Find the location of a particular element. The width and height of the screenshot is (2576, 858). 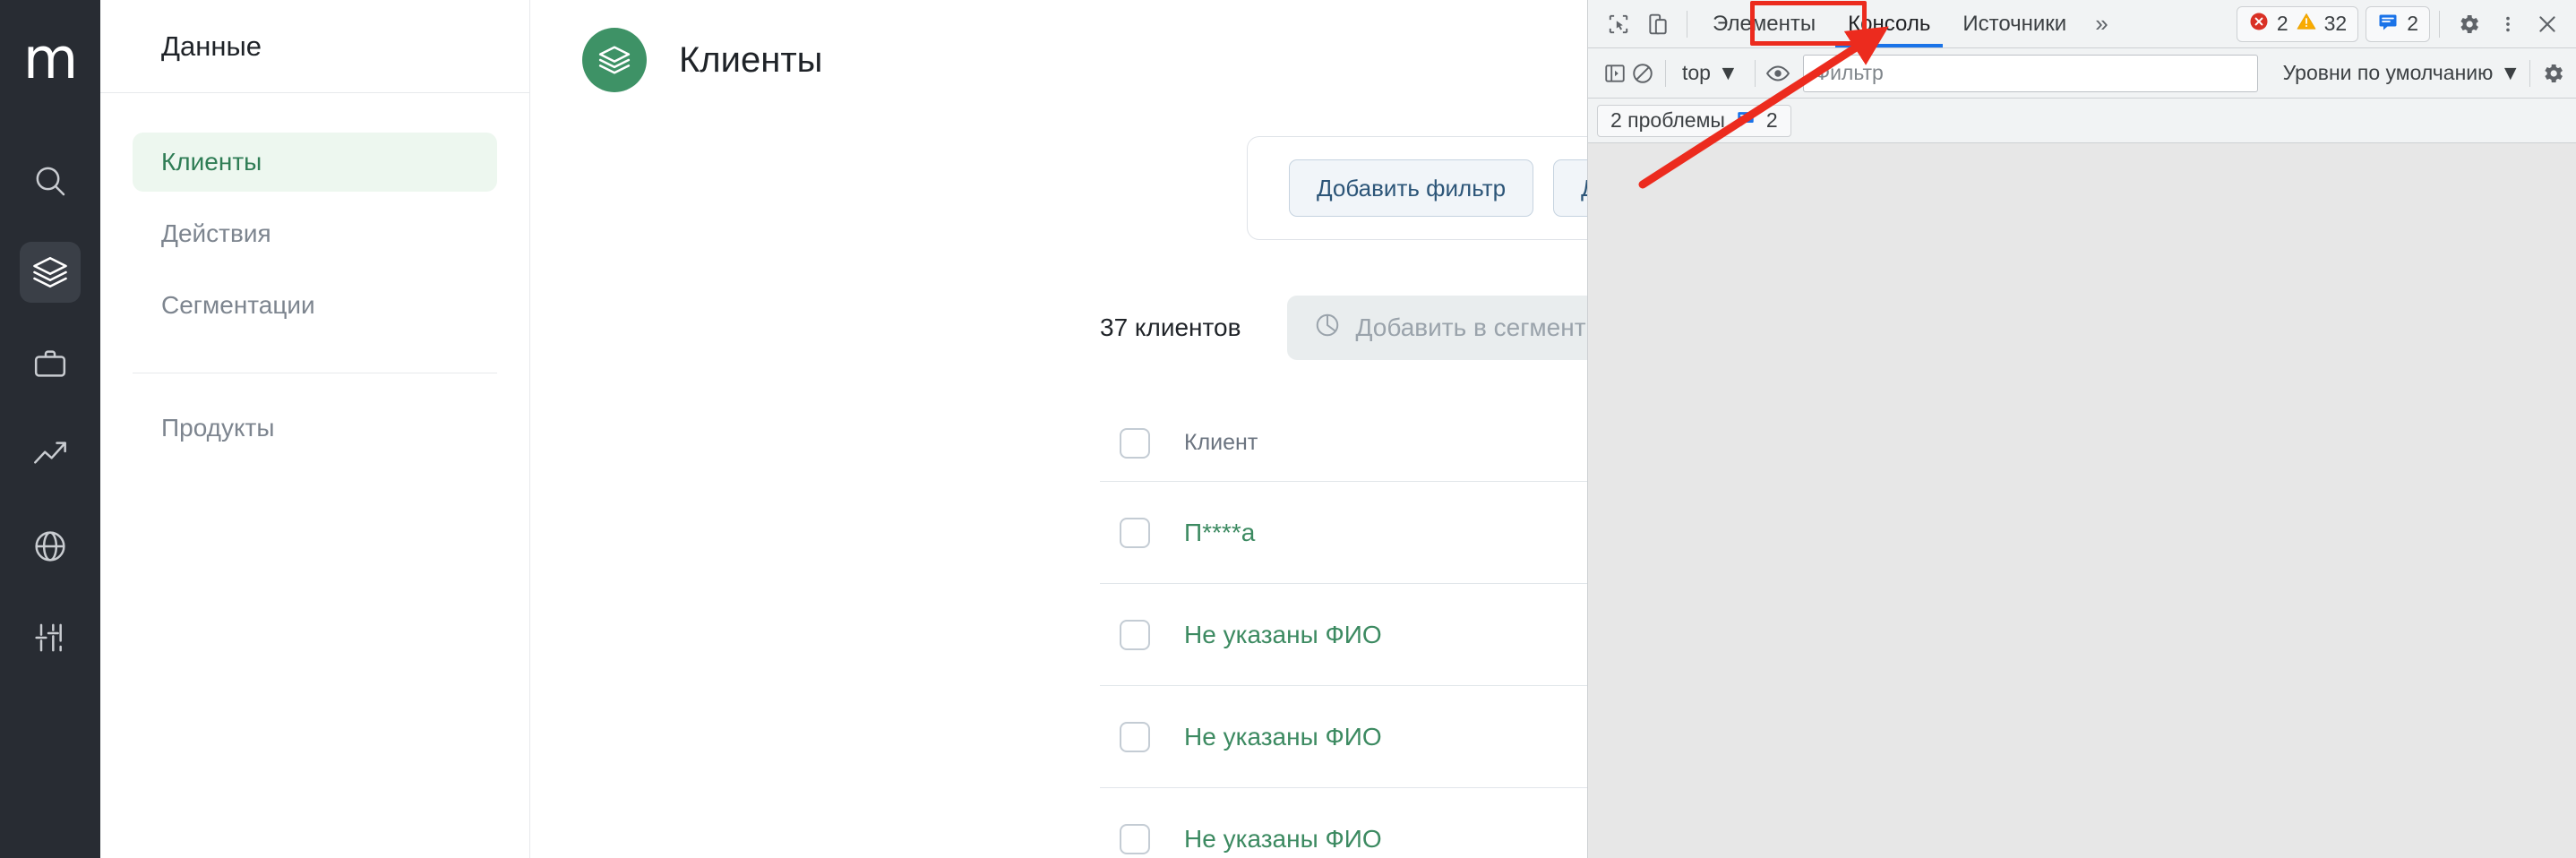

console-filter-input is located at coordinates (2030, 73).